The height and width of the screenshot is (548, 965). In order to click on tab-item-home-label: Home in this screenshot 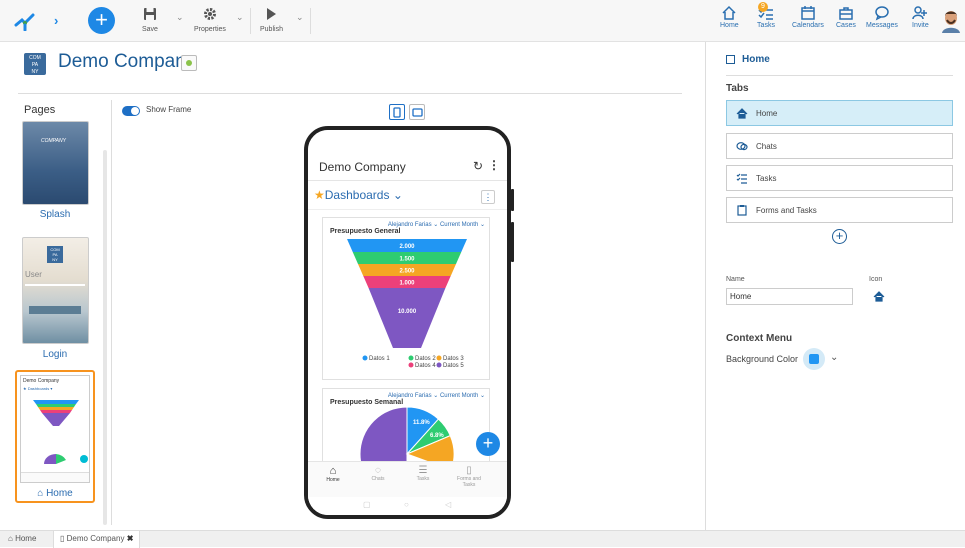, I will do `click(767, 113)`.